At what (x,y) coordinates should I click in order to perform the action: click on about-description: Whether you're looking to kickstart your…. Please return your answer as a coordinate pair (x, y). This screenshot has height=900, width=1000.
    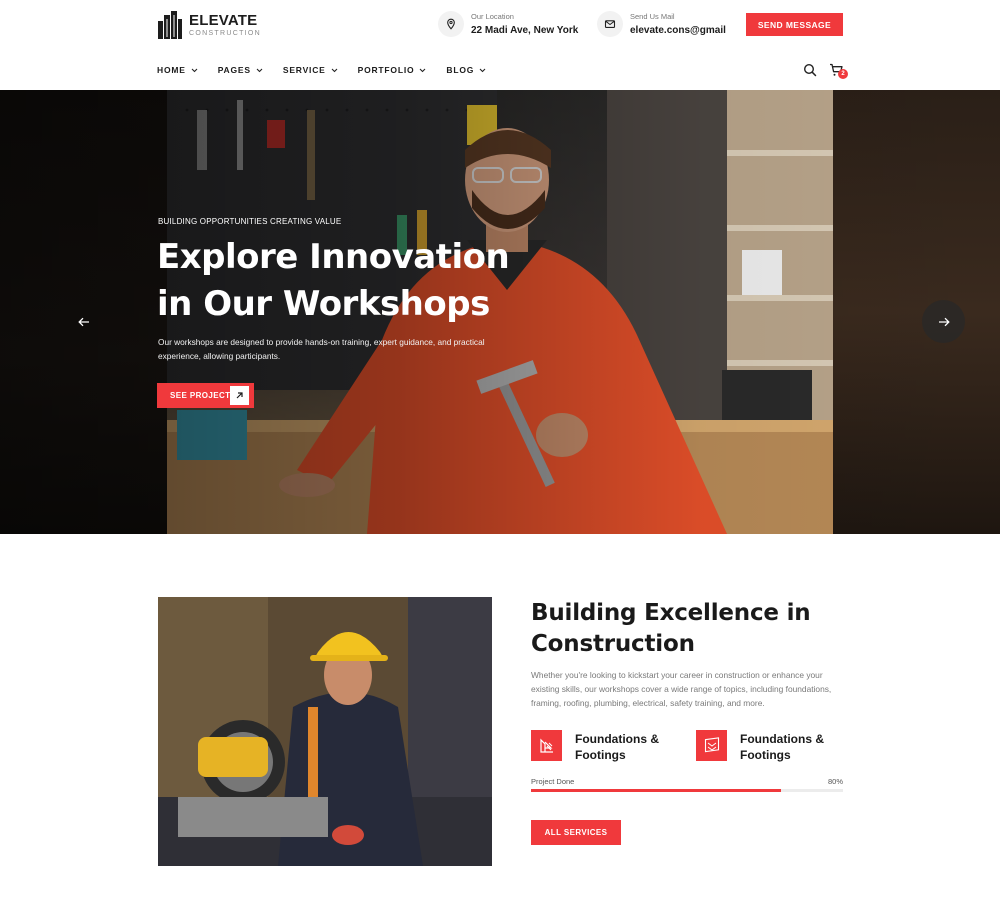
    Looking at the image, I should click on (681, 689).